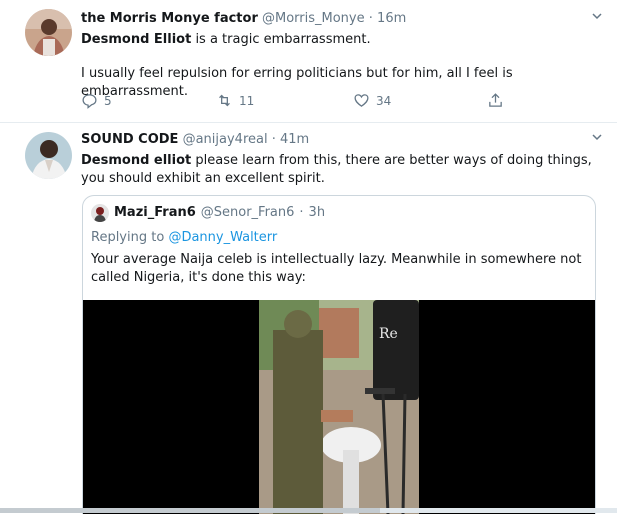 Image resolution: width=617 pixels, height=514 pixels. I want to click on display-name: SOUND CODE, so click(129, 139).